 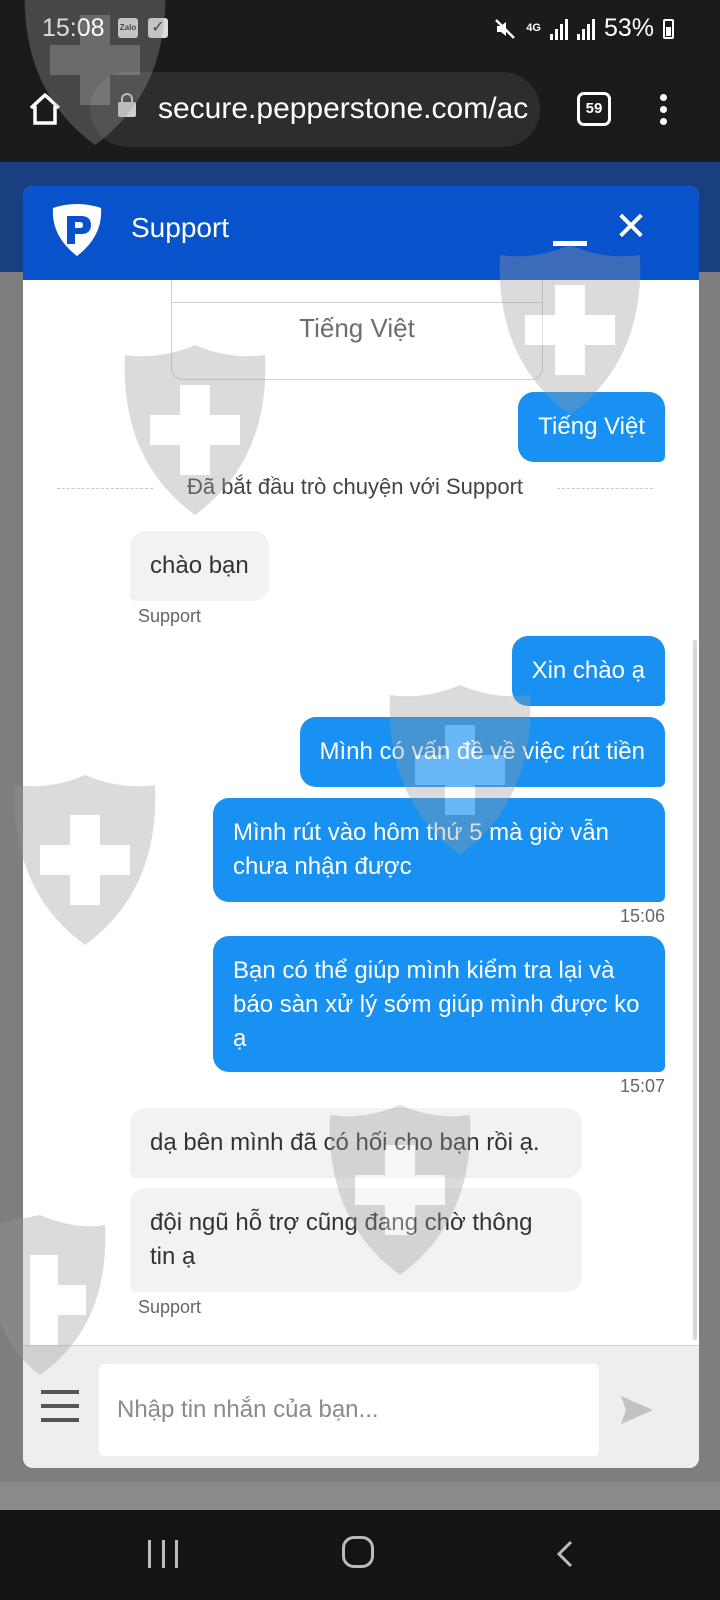 I want to click on address-bar: secure.pepperstone.com/ac, so click(x=315, y=109).